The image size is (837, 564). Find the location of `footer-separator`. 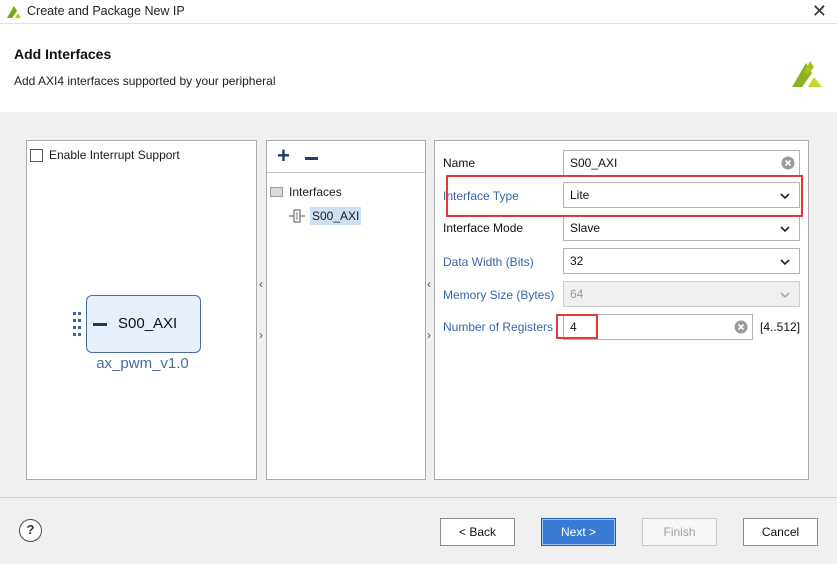

footer-separator is located at coordinates (418, 497).